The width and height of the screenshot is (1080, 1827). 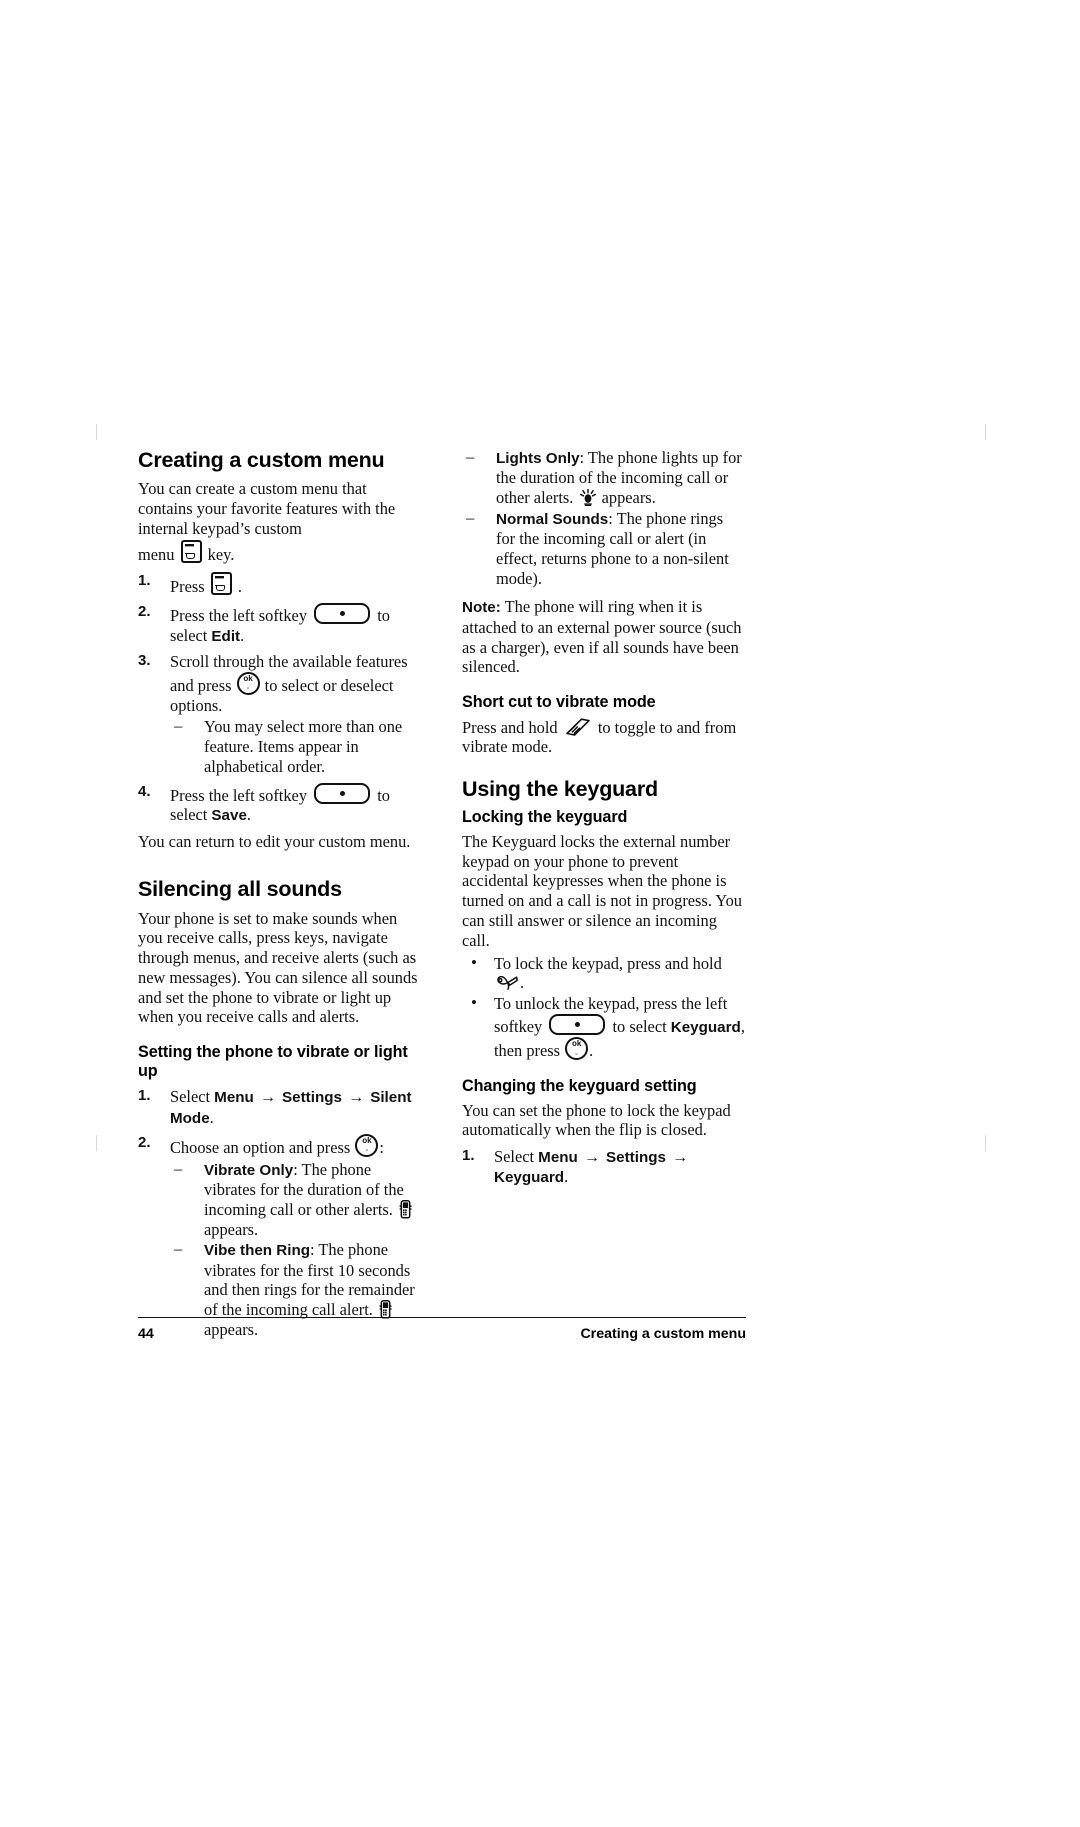 I want to click on silent-step-1-text: Select, so click(x=190, y=1097).